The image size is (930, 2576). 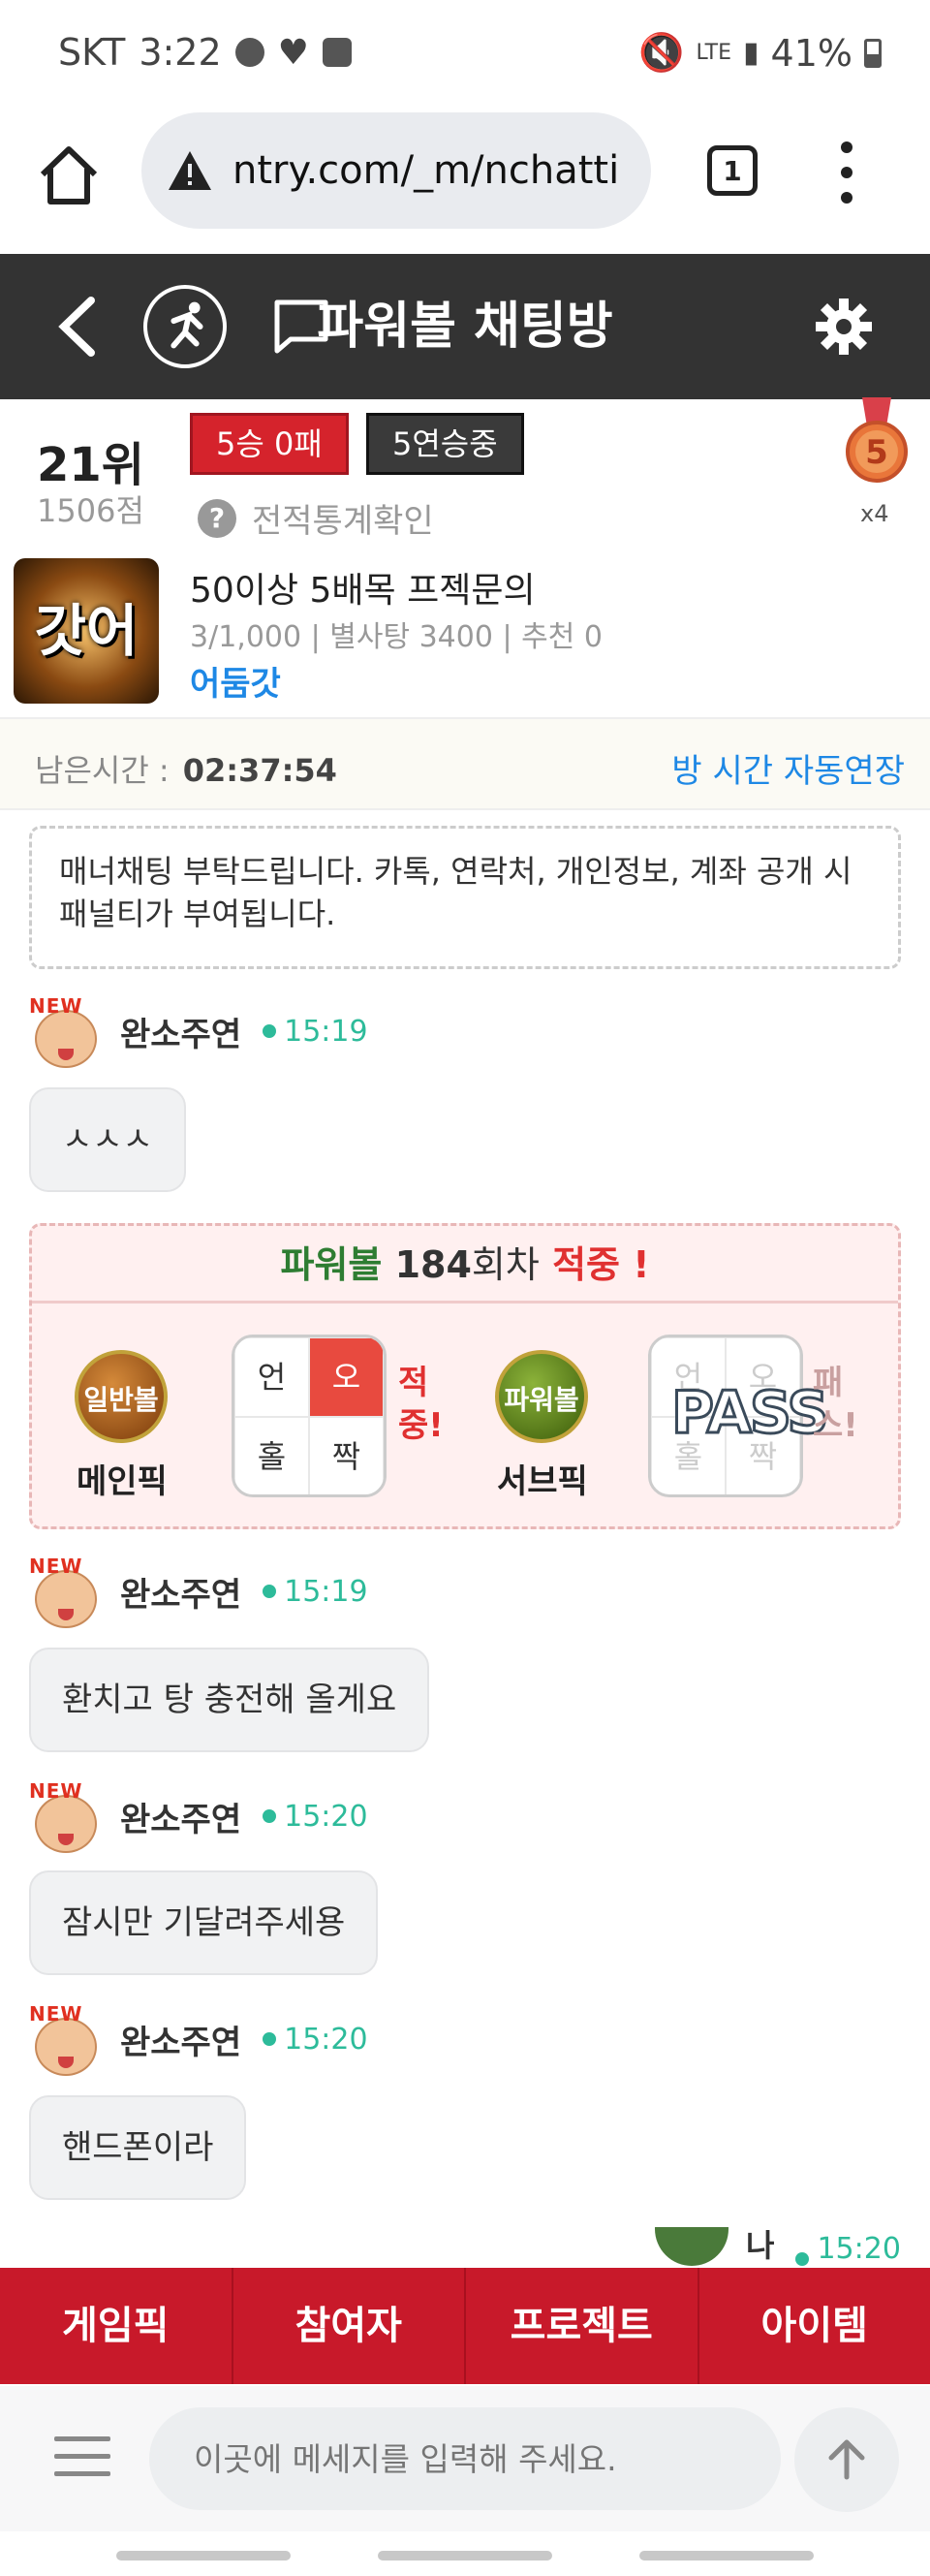 I want to click on nav-home, so click(x=465, y=2555).